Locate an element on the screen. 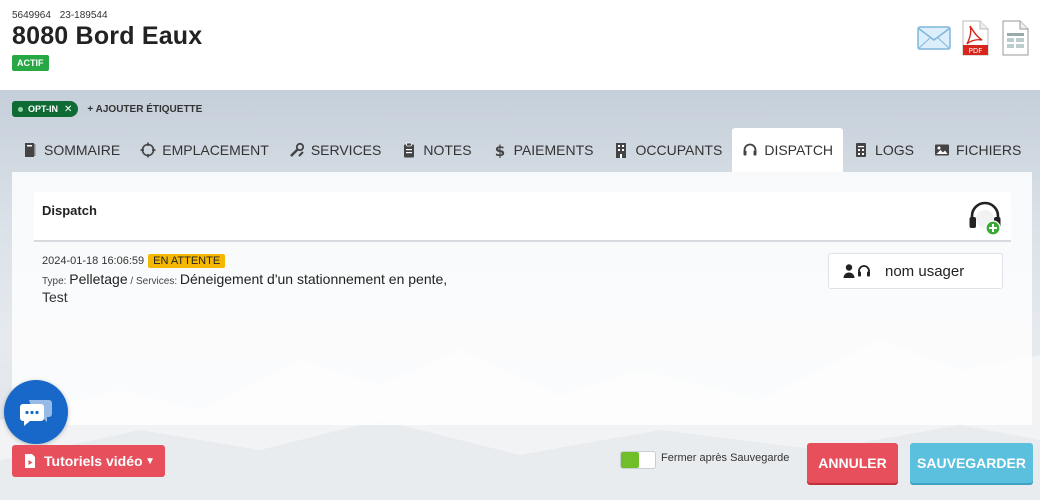  record-id: 5649964 is located at coordinates (31, 15).